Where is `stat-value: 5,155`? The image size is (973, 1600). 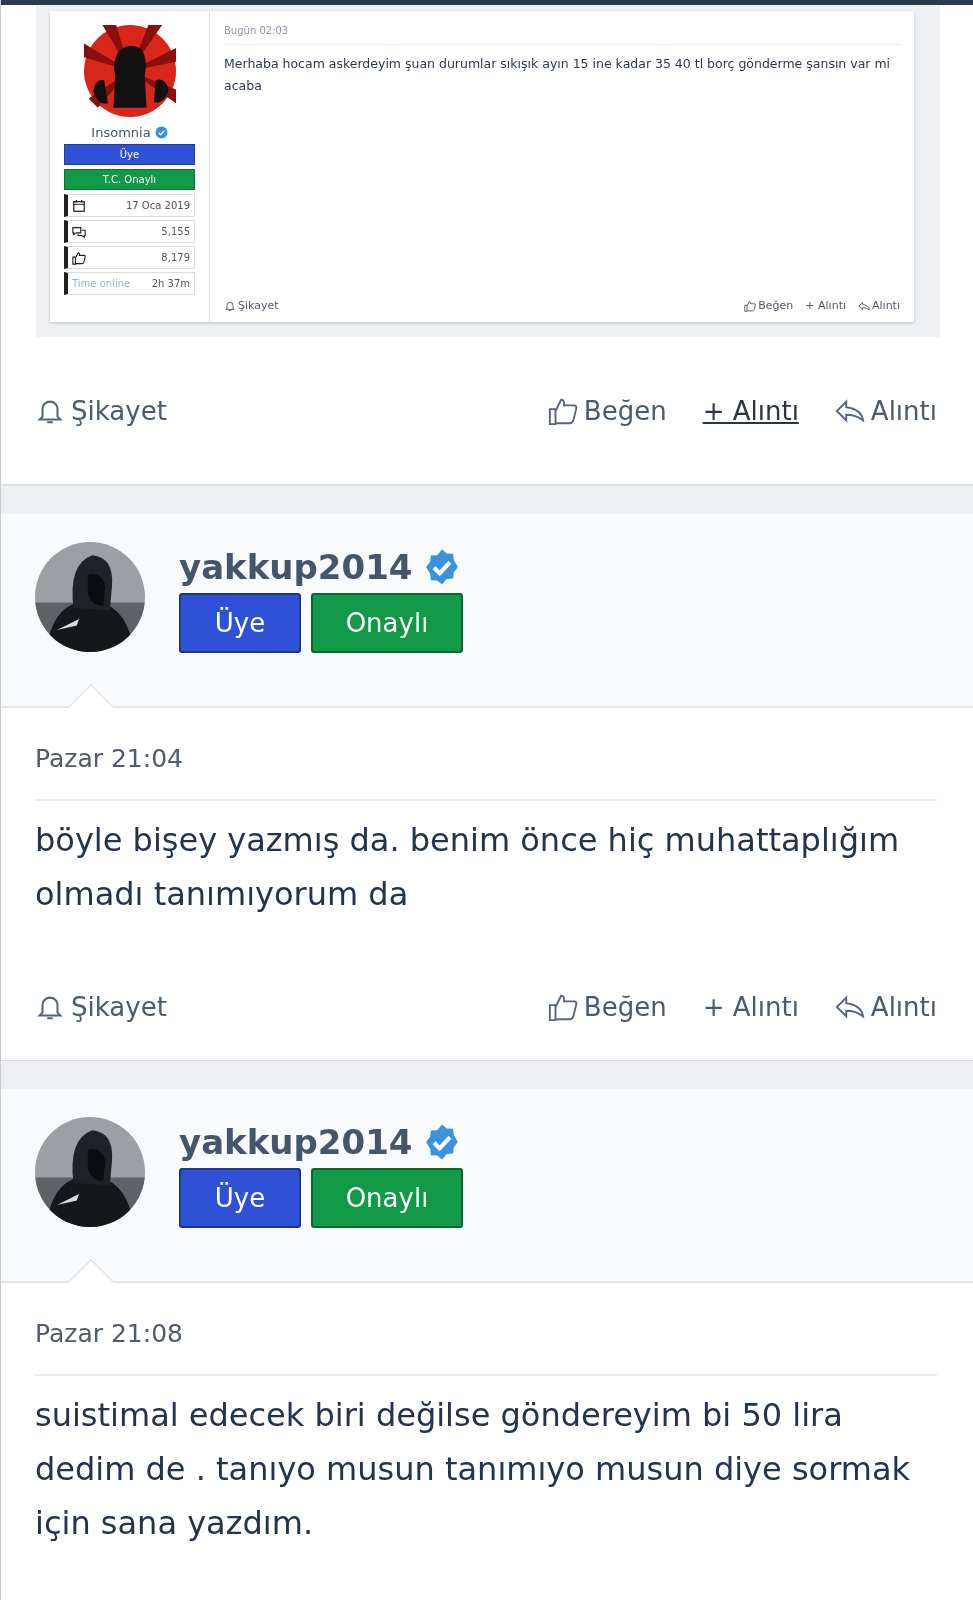 stat-value: 5,155 is located at coordinates (175, 231).